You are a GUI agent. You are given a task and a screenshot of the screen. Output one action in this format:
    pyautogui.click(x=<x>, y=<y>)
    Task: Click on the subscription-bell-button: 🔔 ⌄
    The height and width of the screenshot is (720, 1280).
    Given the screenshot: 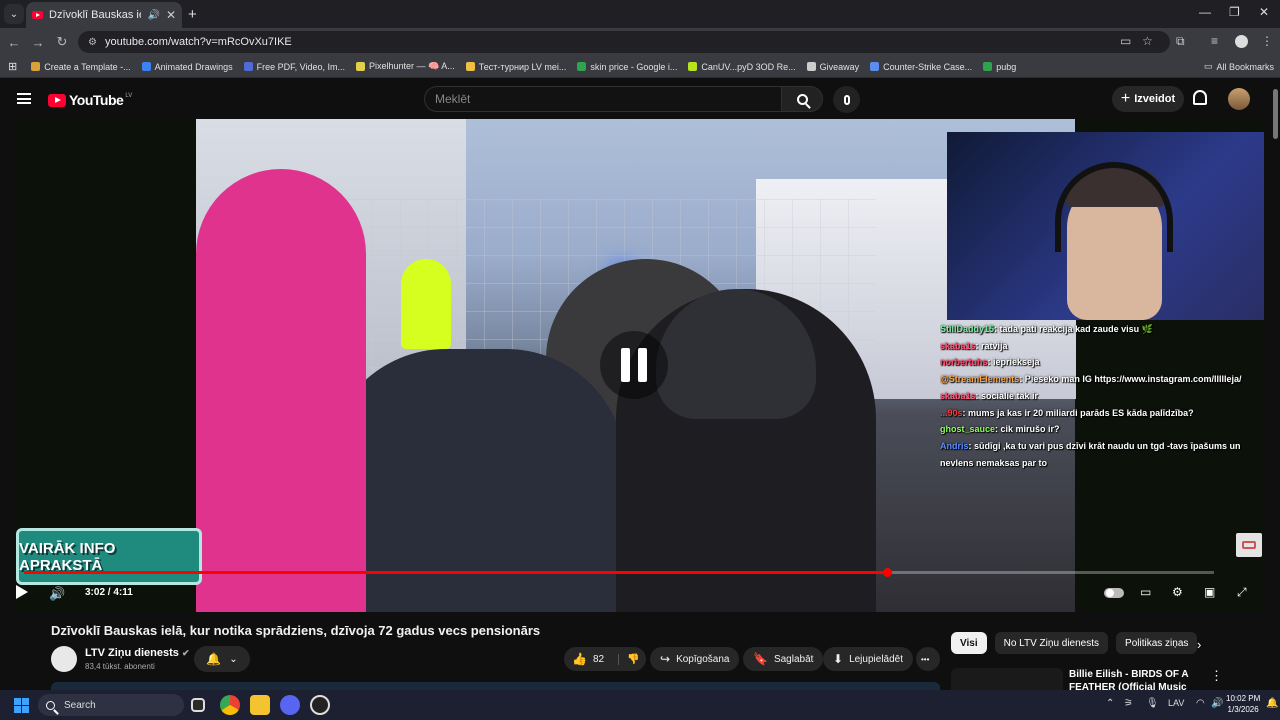 What is the action you would take?
    pyautogui.click(x=222, y=659)
    